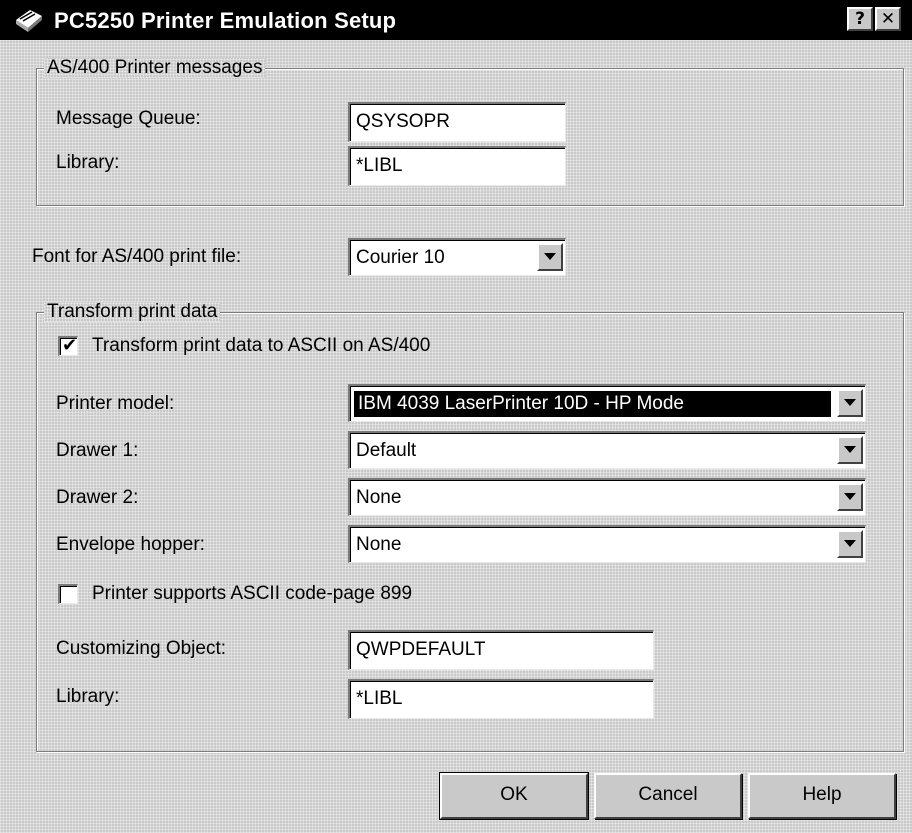 Image resolution: width=912 pixels, height=833 pixels. I want to click on font-select-value: Courier 10, so click(400, 257).